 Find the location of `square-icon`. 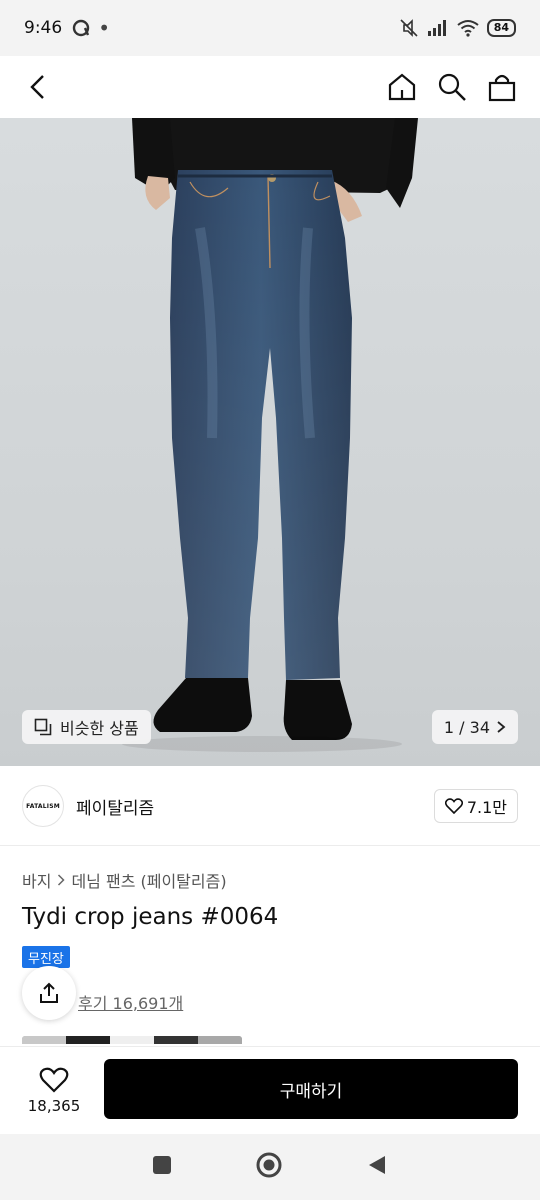

square-icon is located at coordinates (161, 1165).